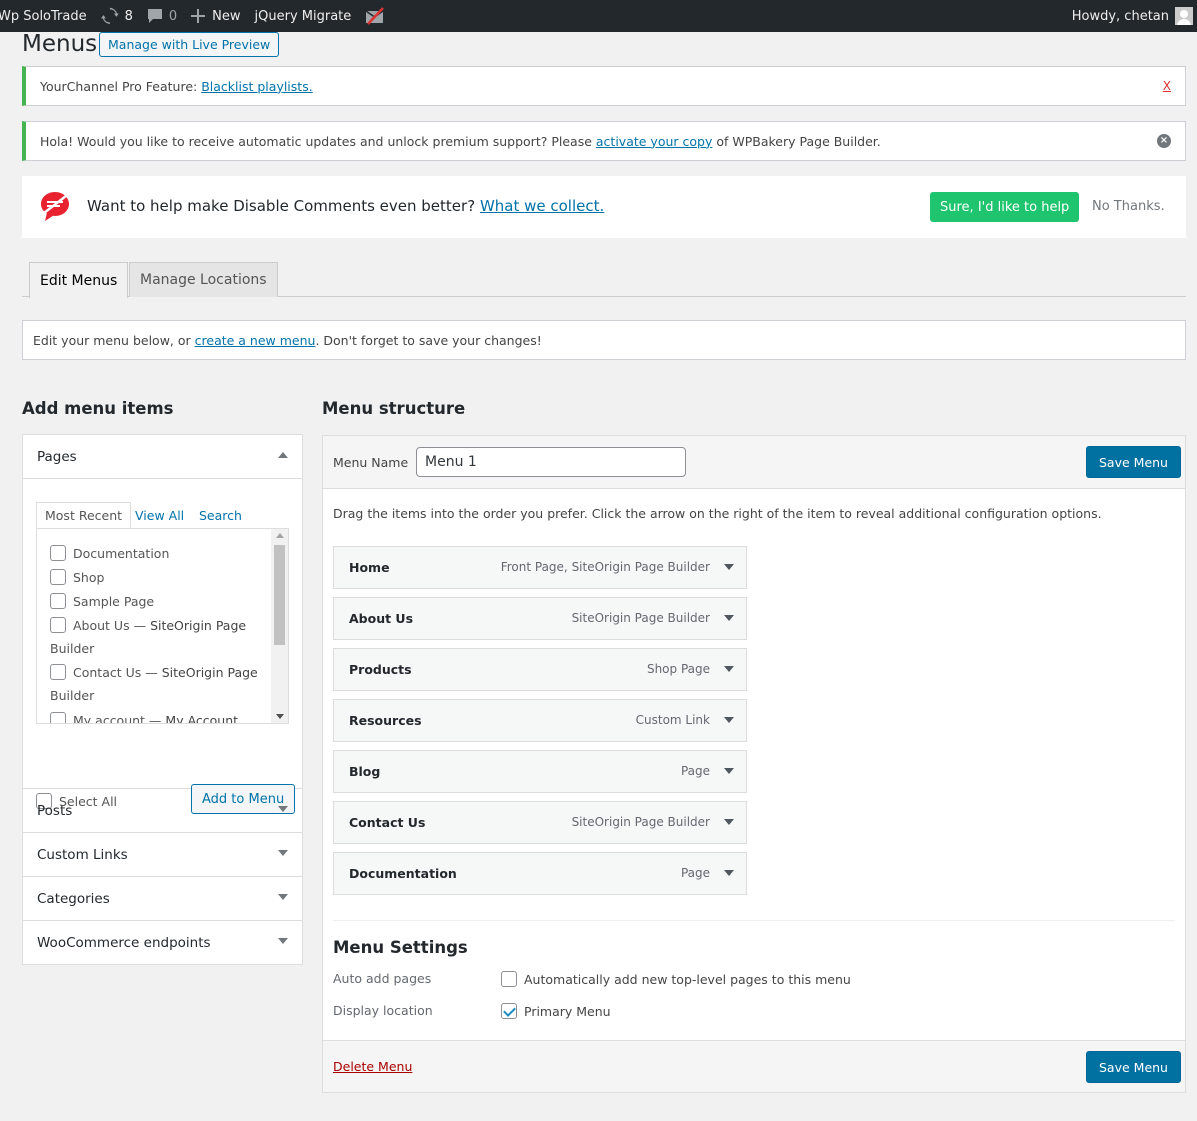  What do you see at coordinates (112, 340) in the screenshot?
I see `info-prefix: Edit your menu below, or` at bounding box center [112, 340].